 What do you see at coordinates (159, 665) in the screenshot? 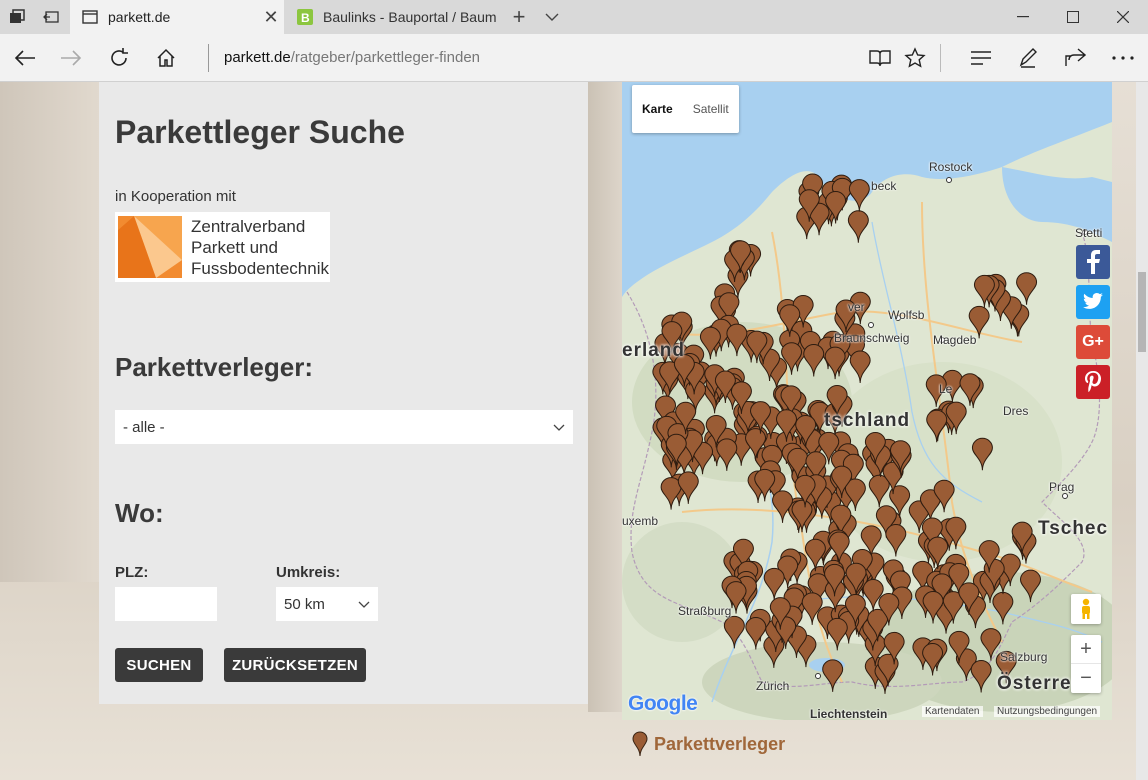
I see `search-button: SUCHEN` at bounding box center [159, 665].